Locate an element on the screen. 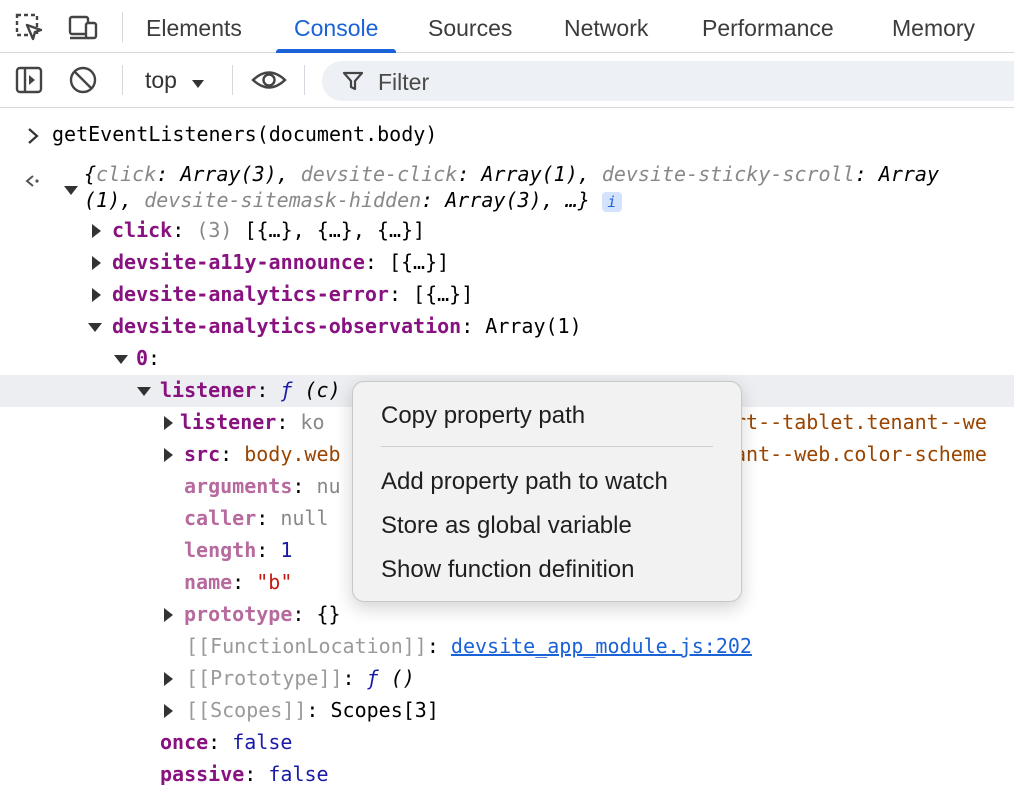 This screenshot has width=1014, height=796. property-row: devsite-a11y-announce: [{…}] is located at coordinates (280, 262).